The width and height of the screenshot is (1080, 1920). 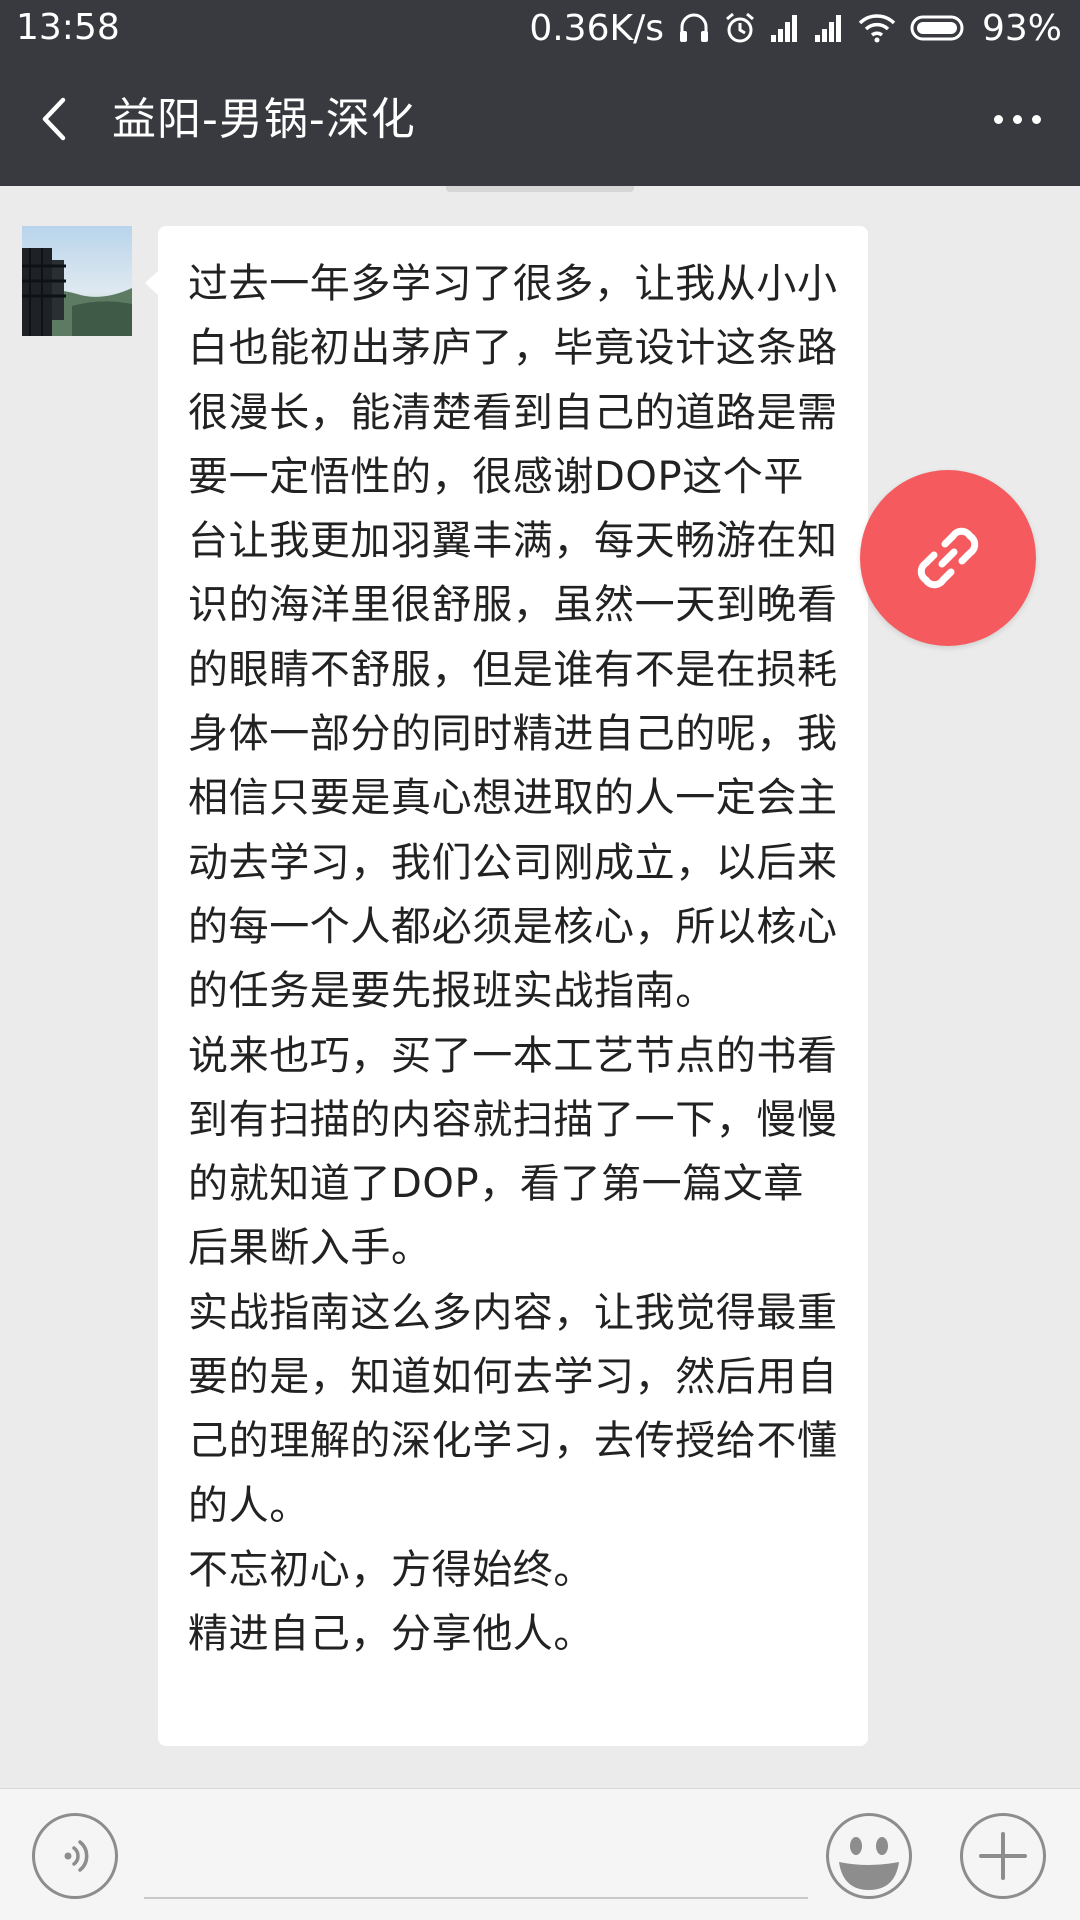 What do you see at coordinates (391, 1634) in the screenshot?
I see `message-paragraph: 精进自己，分享他人。` at bounding box center [391, 1634].